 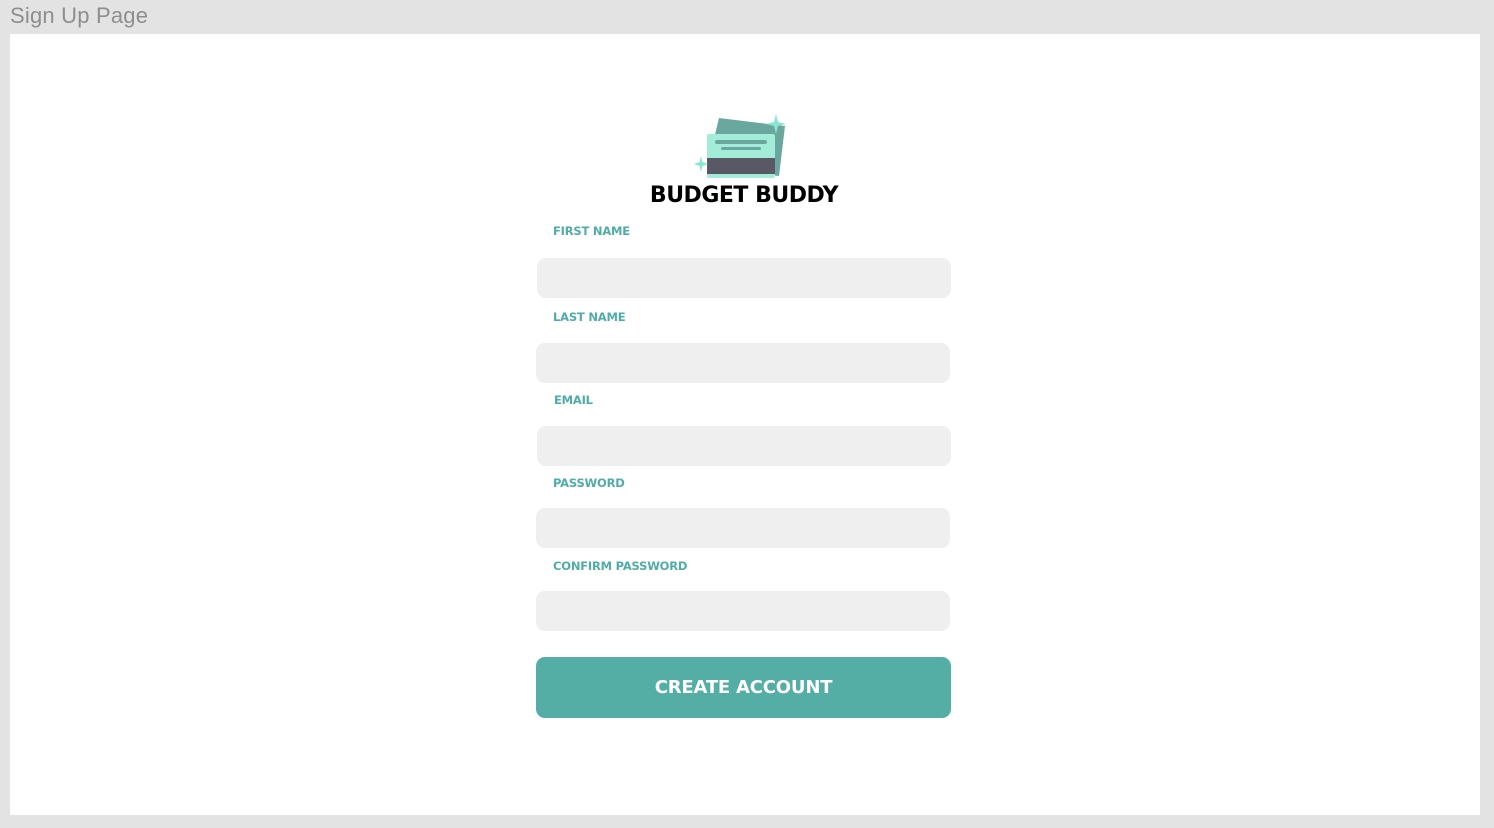 What do you see at coordinates (744, 446) in the screenshot?
I see `email-input` at bounding box center [744, 446].